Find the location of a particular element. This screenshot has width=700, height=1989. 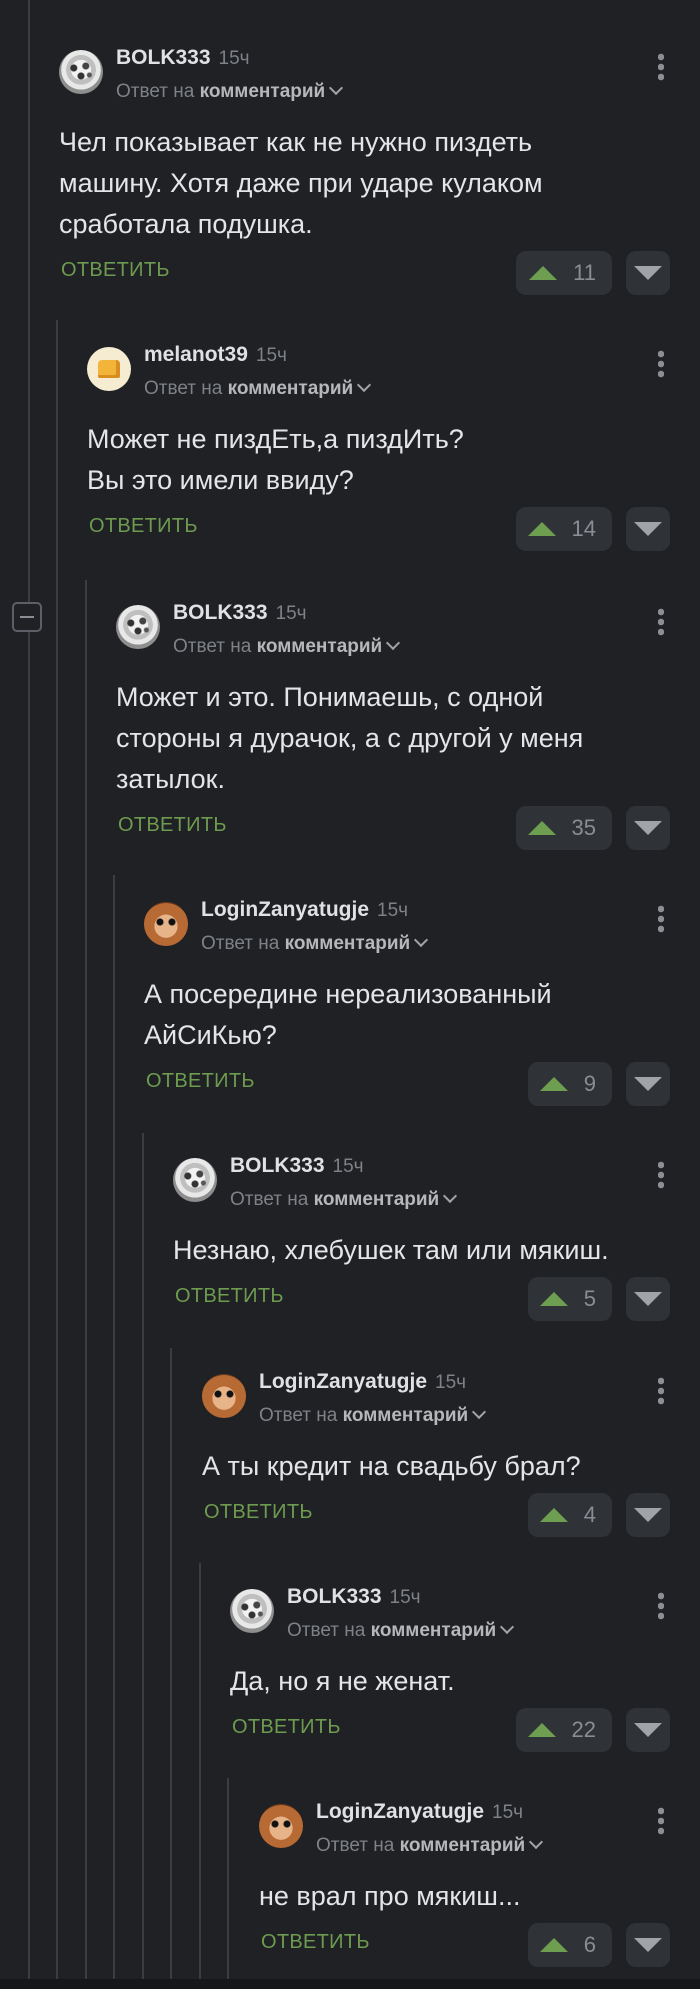

vote-count: 6 is located at coordinates (589, 1944).